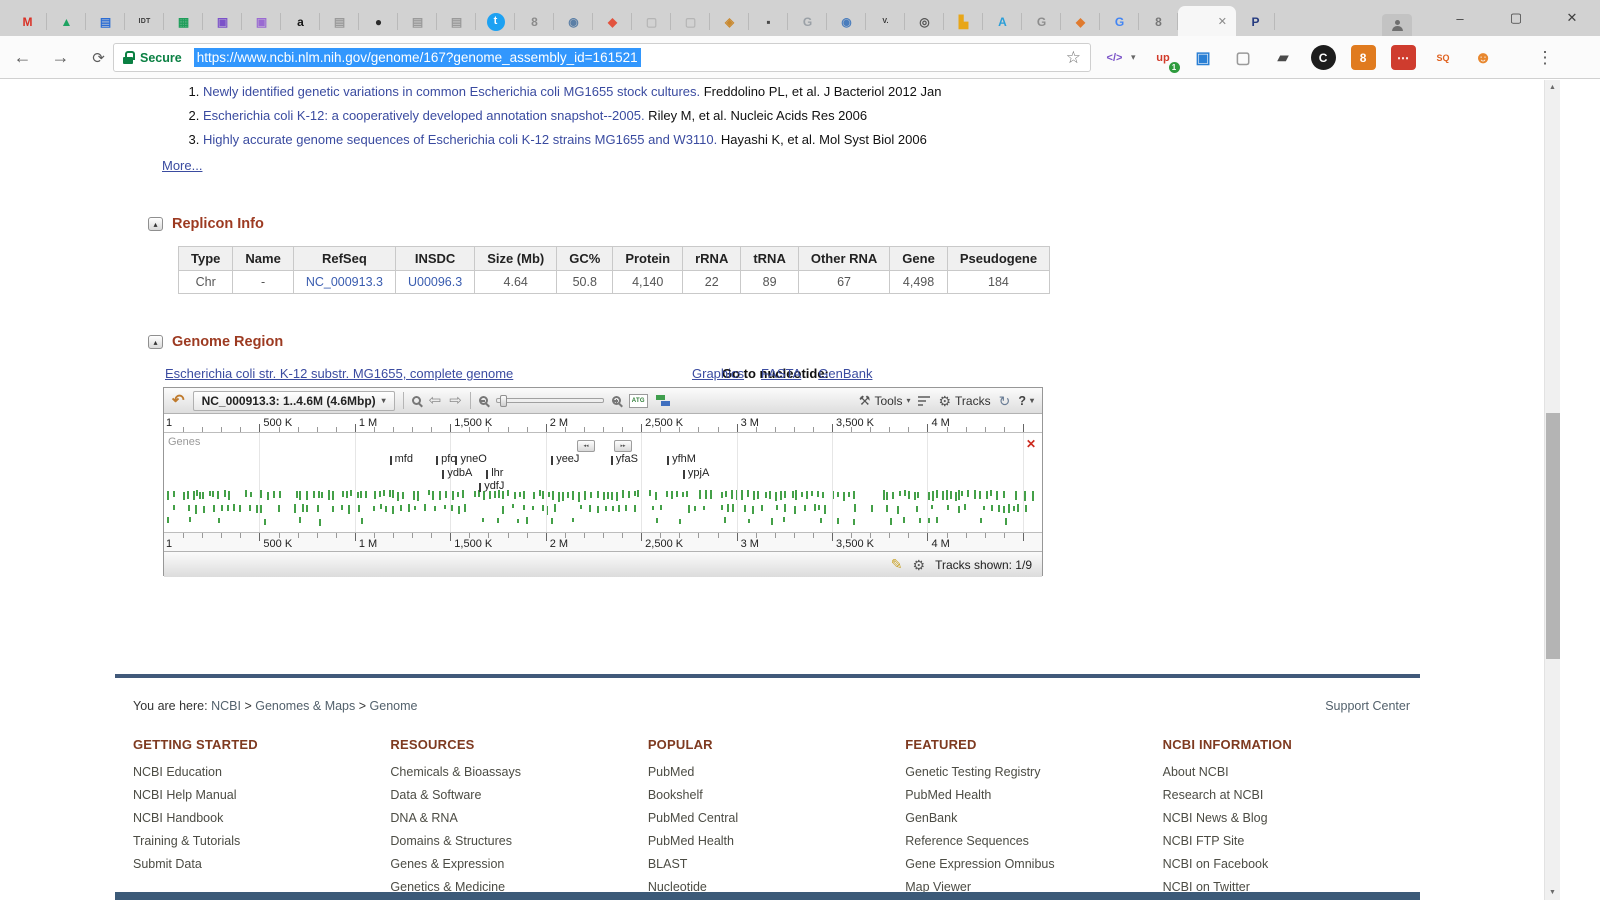 This screenshot has height=900, width=1600. What do you see at coordinates (518, 818) in the screenshot?
I see `footer-link: DNA & RNA` at bounding box center [518, 818].